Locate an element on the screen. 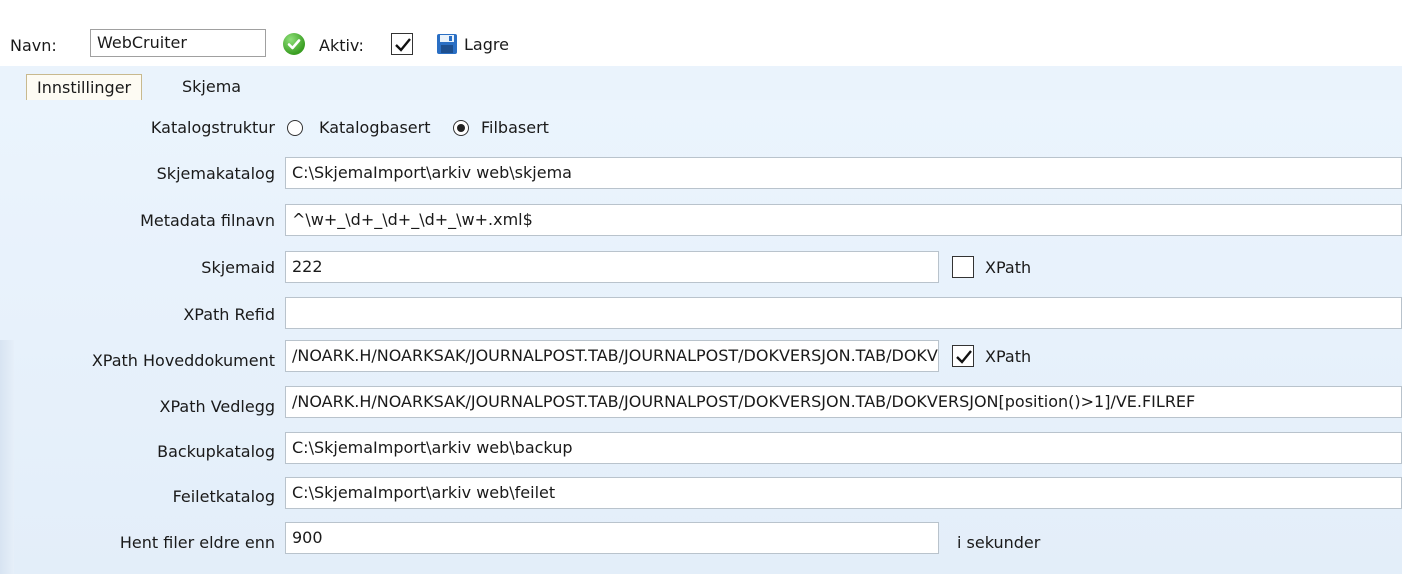 This screenshot has width=1402, height=574. katalogstruktur-label: Katalogstruktur is located at coordinates (212, 127).